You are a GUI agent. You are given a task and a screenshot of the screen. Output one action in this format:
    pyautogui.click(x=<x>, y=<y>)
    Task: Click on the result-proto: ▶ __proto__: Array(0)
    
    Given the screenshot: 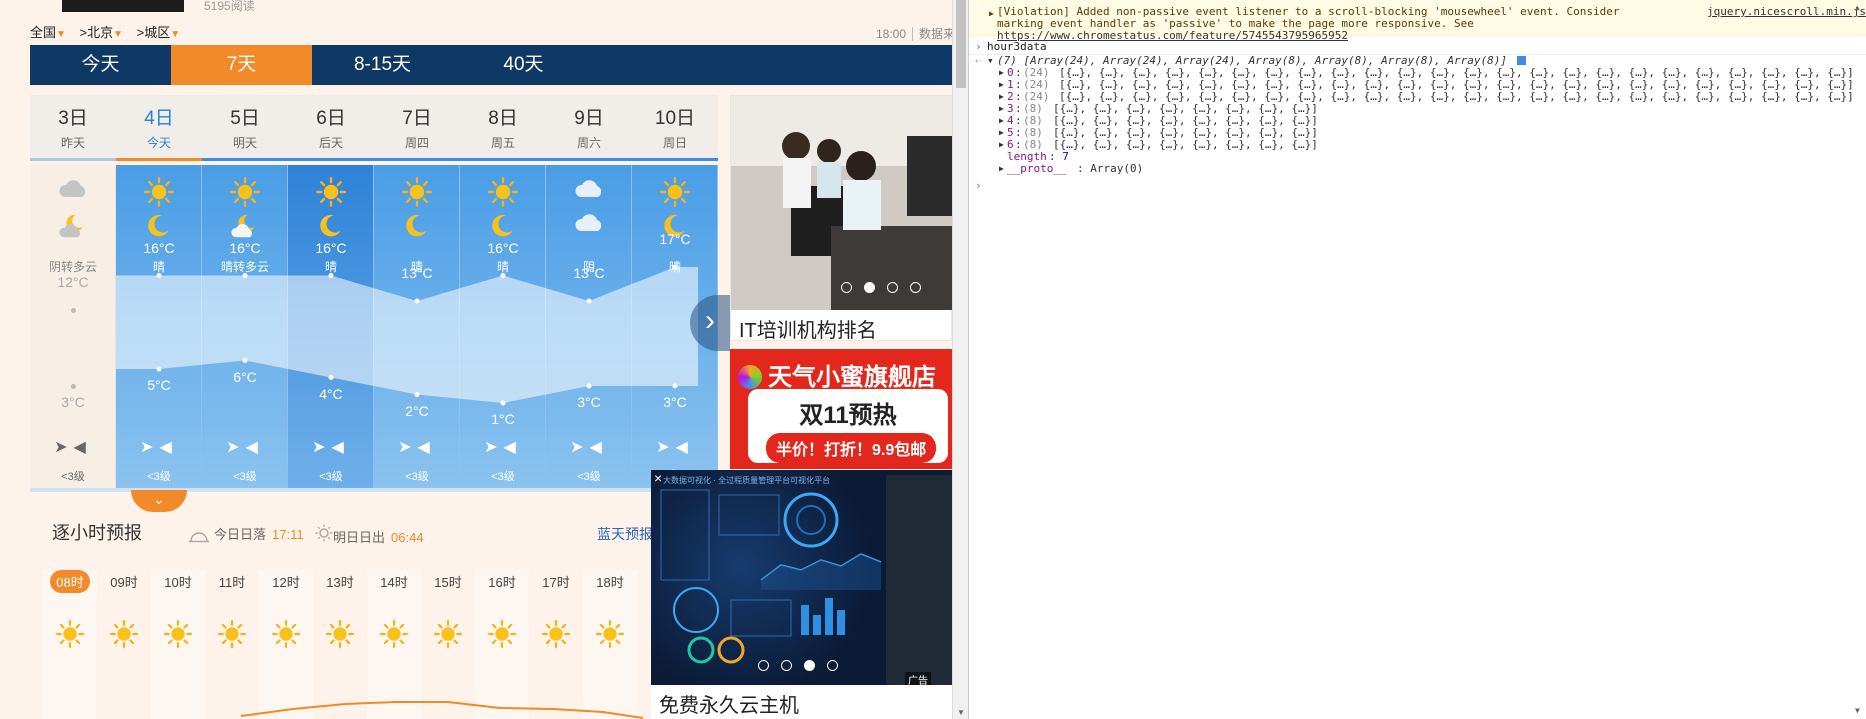 What is the action you would take?
    pyautogui.click(x=1417, y=169)
    